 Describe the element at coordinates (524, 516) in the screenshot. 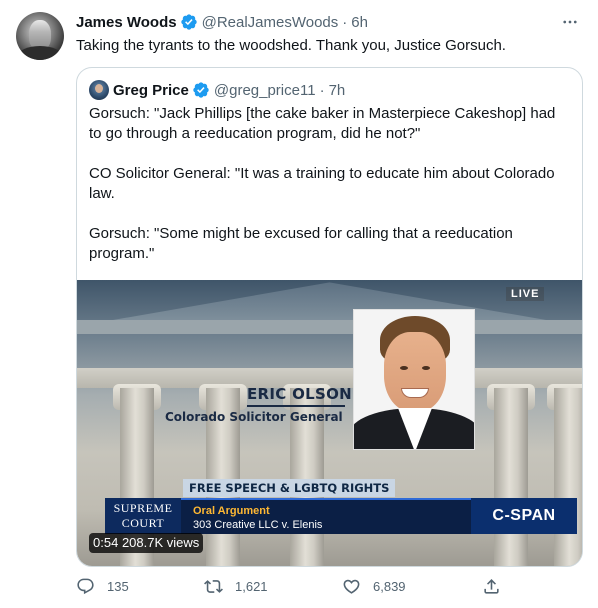

I see `cspan-logo: C-SPAN` at that location.